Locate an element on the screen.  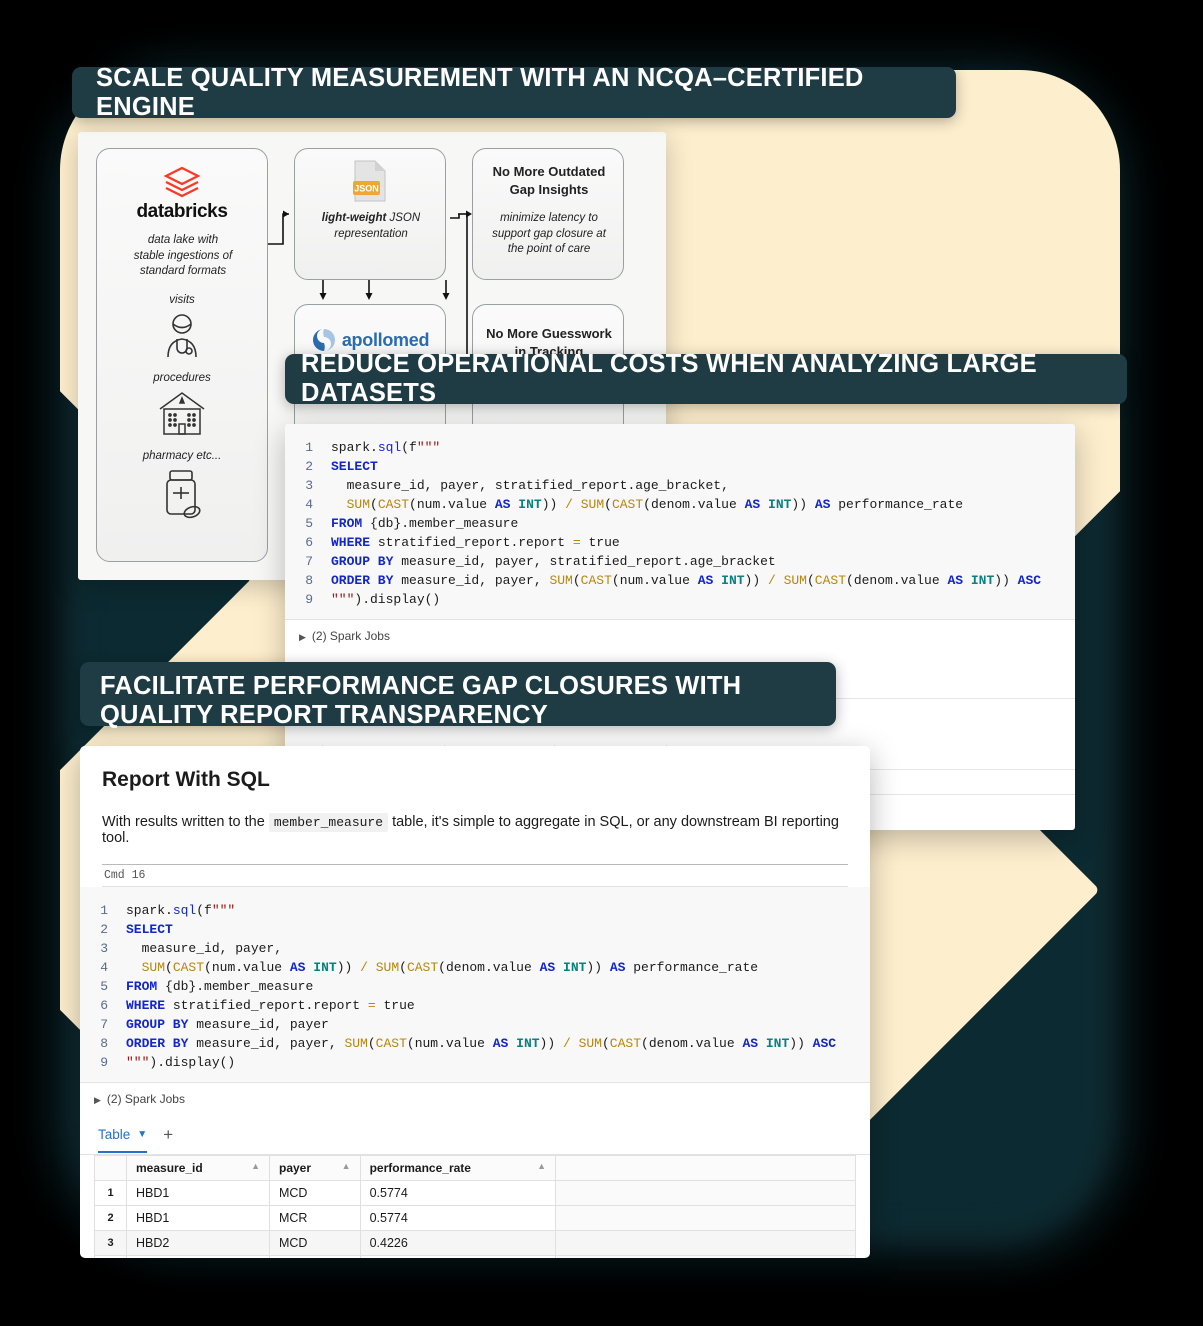
json-bold-text: light-weight is located at coordinates (354, 218).